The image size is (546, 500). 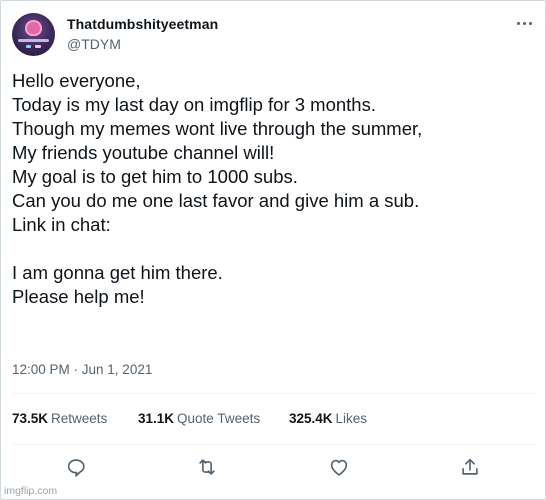 What do you see at coordinates (311, 418) in the screenshot?
I see `likes-count: 325.4K` at bounding box center [311, 418].